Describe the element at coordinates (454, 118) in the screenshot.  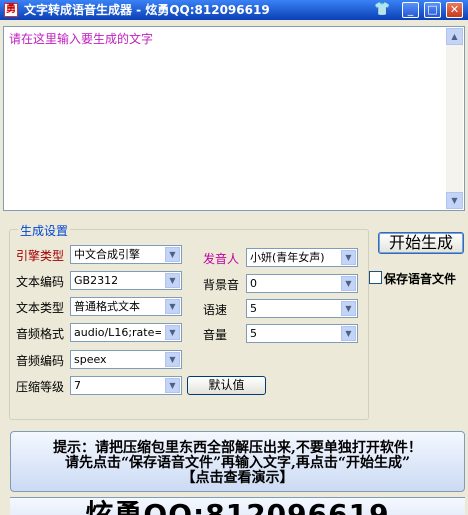
I see `vertical-scrollbar: ▲ ▼` at that location.